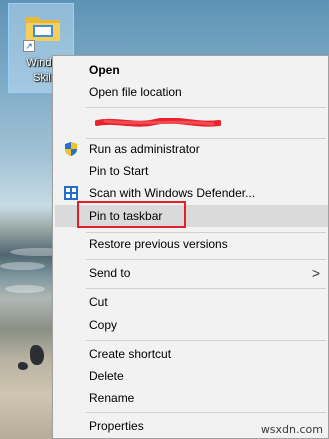  Describe the element at coordinates (98, 302) in the screenshot. I see `menu-item-cut-label: Cut` at that location.